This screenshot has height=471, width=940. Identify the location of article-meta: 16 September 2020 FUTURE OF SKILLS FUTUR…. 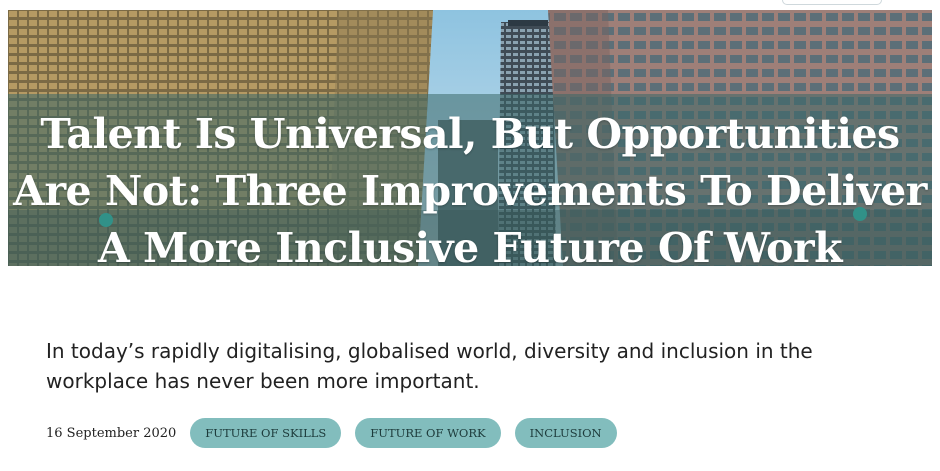
(338, 433).